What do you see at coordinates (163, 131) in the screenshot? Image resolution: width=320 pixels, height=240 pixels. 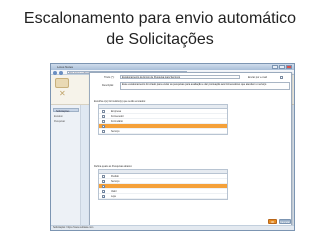 I see `list-item: Serviço` at bounding box center [163, 131].